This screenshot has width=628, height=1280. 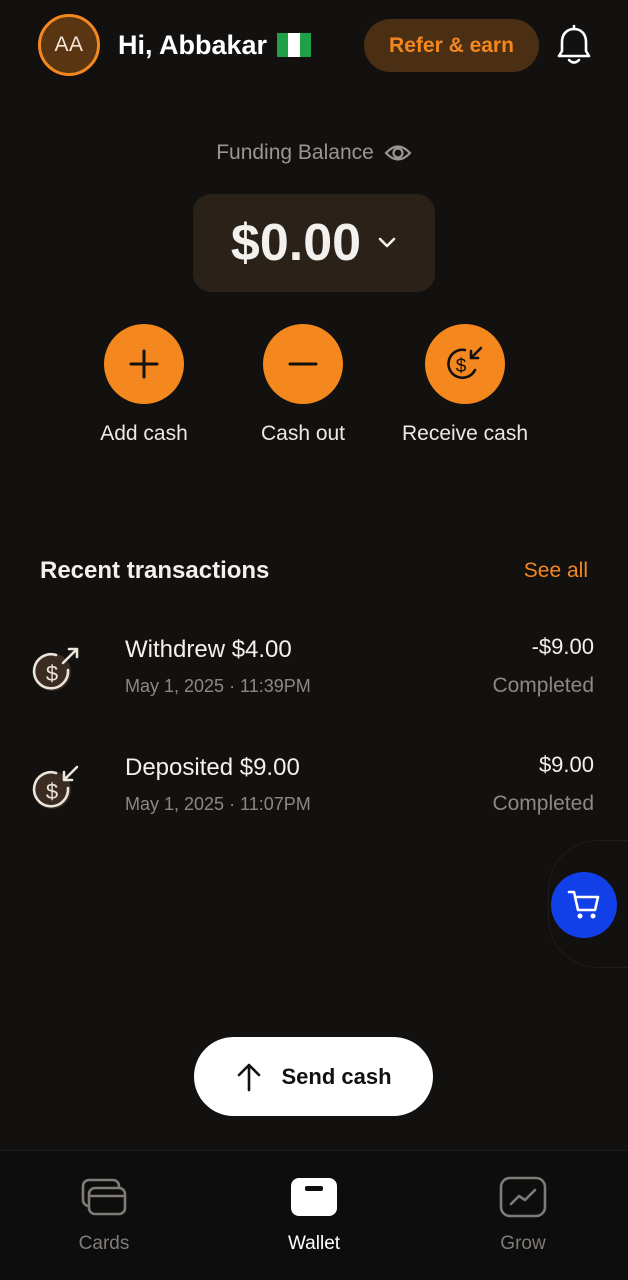 I want to click on nav-item-cards: Cards, so click(x=104, y=1215).